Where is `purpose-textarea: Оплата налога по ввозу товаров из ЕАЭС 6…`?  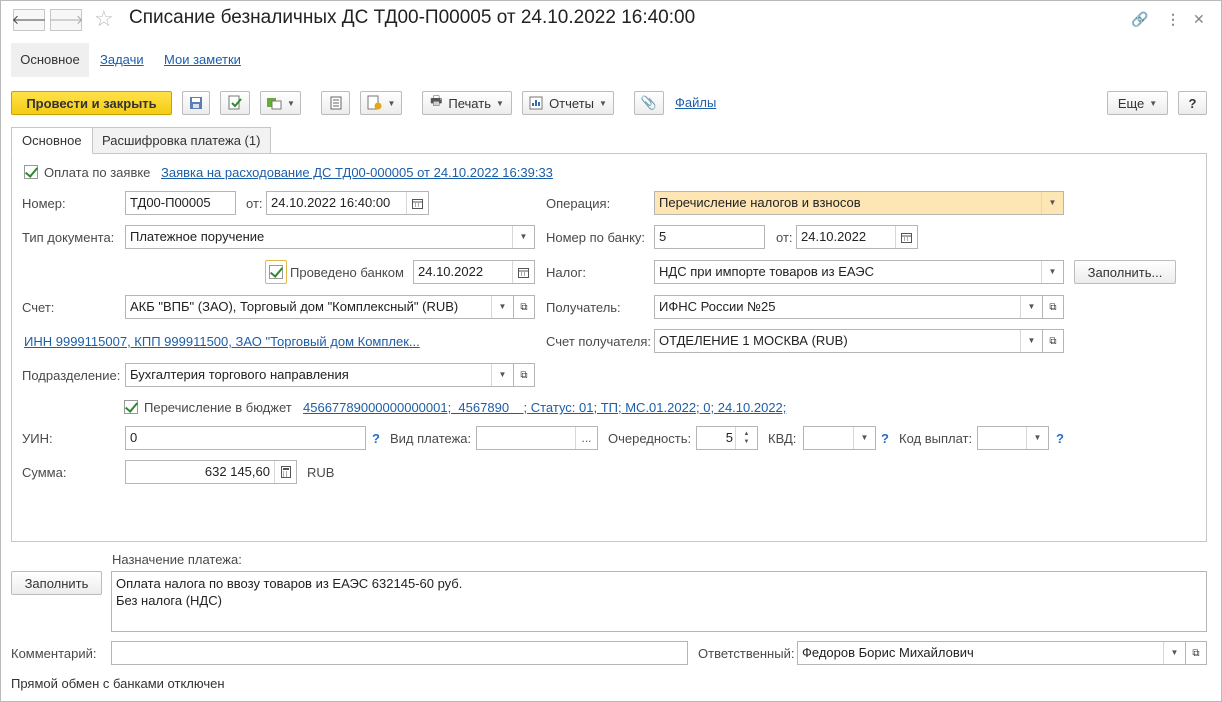
purpose-textarea: Оплата налога по ввозу товаров из ЕАЭС 6… is located at coordinates (659, 601).